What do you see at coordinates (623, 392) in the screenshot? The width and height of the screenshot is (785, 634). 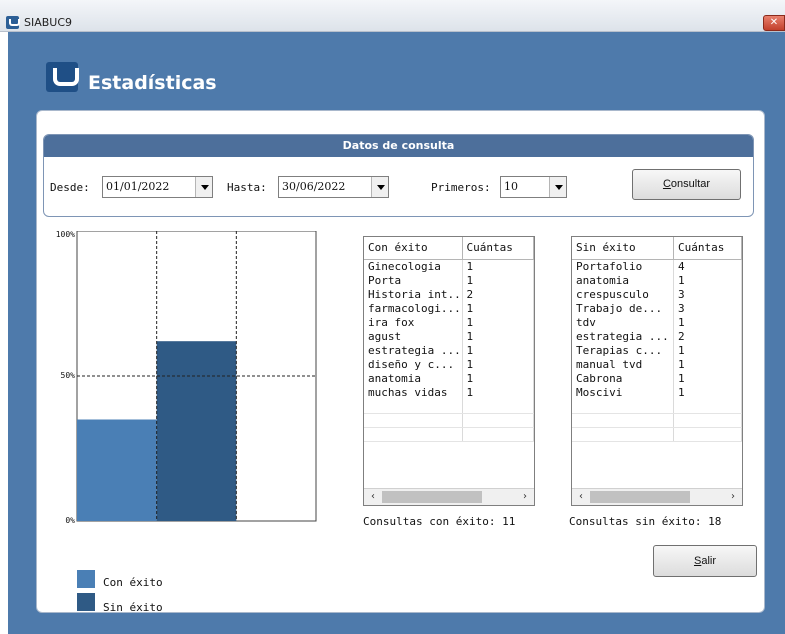 I see `row-term-cell: Moscivi` at bounding box center [623, 392].